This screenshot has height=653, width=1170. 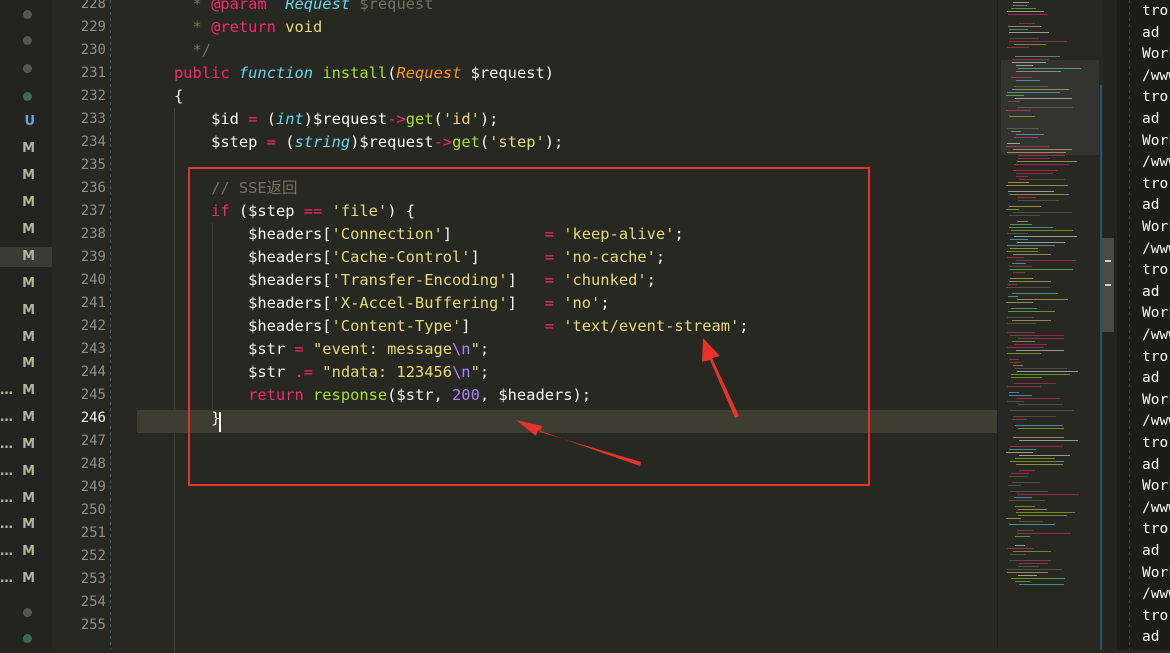 What do you see at coordinates (720, 378) in the screenshot?
I see `annotation-arrow-right` at bounding box center [720, 378].